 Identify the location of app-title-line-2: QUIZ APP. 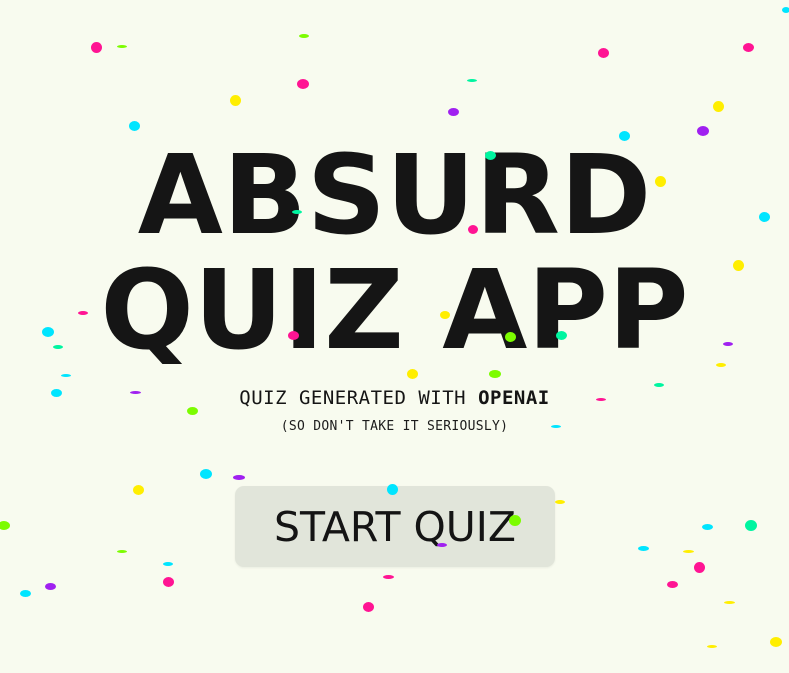
(394, 310).